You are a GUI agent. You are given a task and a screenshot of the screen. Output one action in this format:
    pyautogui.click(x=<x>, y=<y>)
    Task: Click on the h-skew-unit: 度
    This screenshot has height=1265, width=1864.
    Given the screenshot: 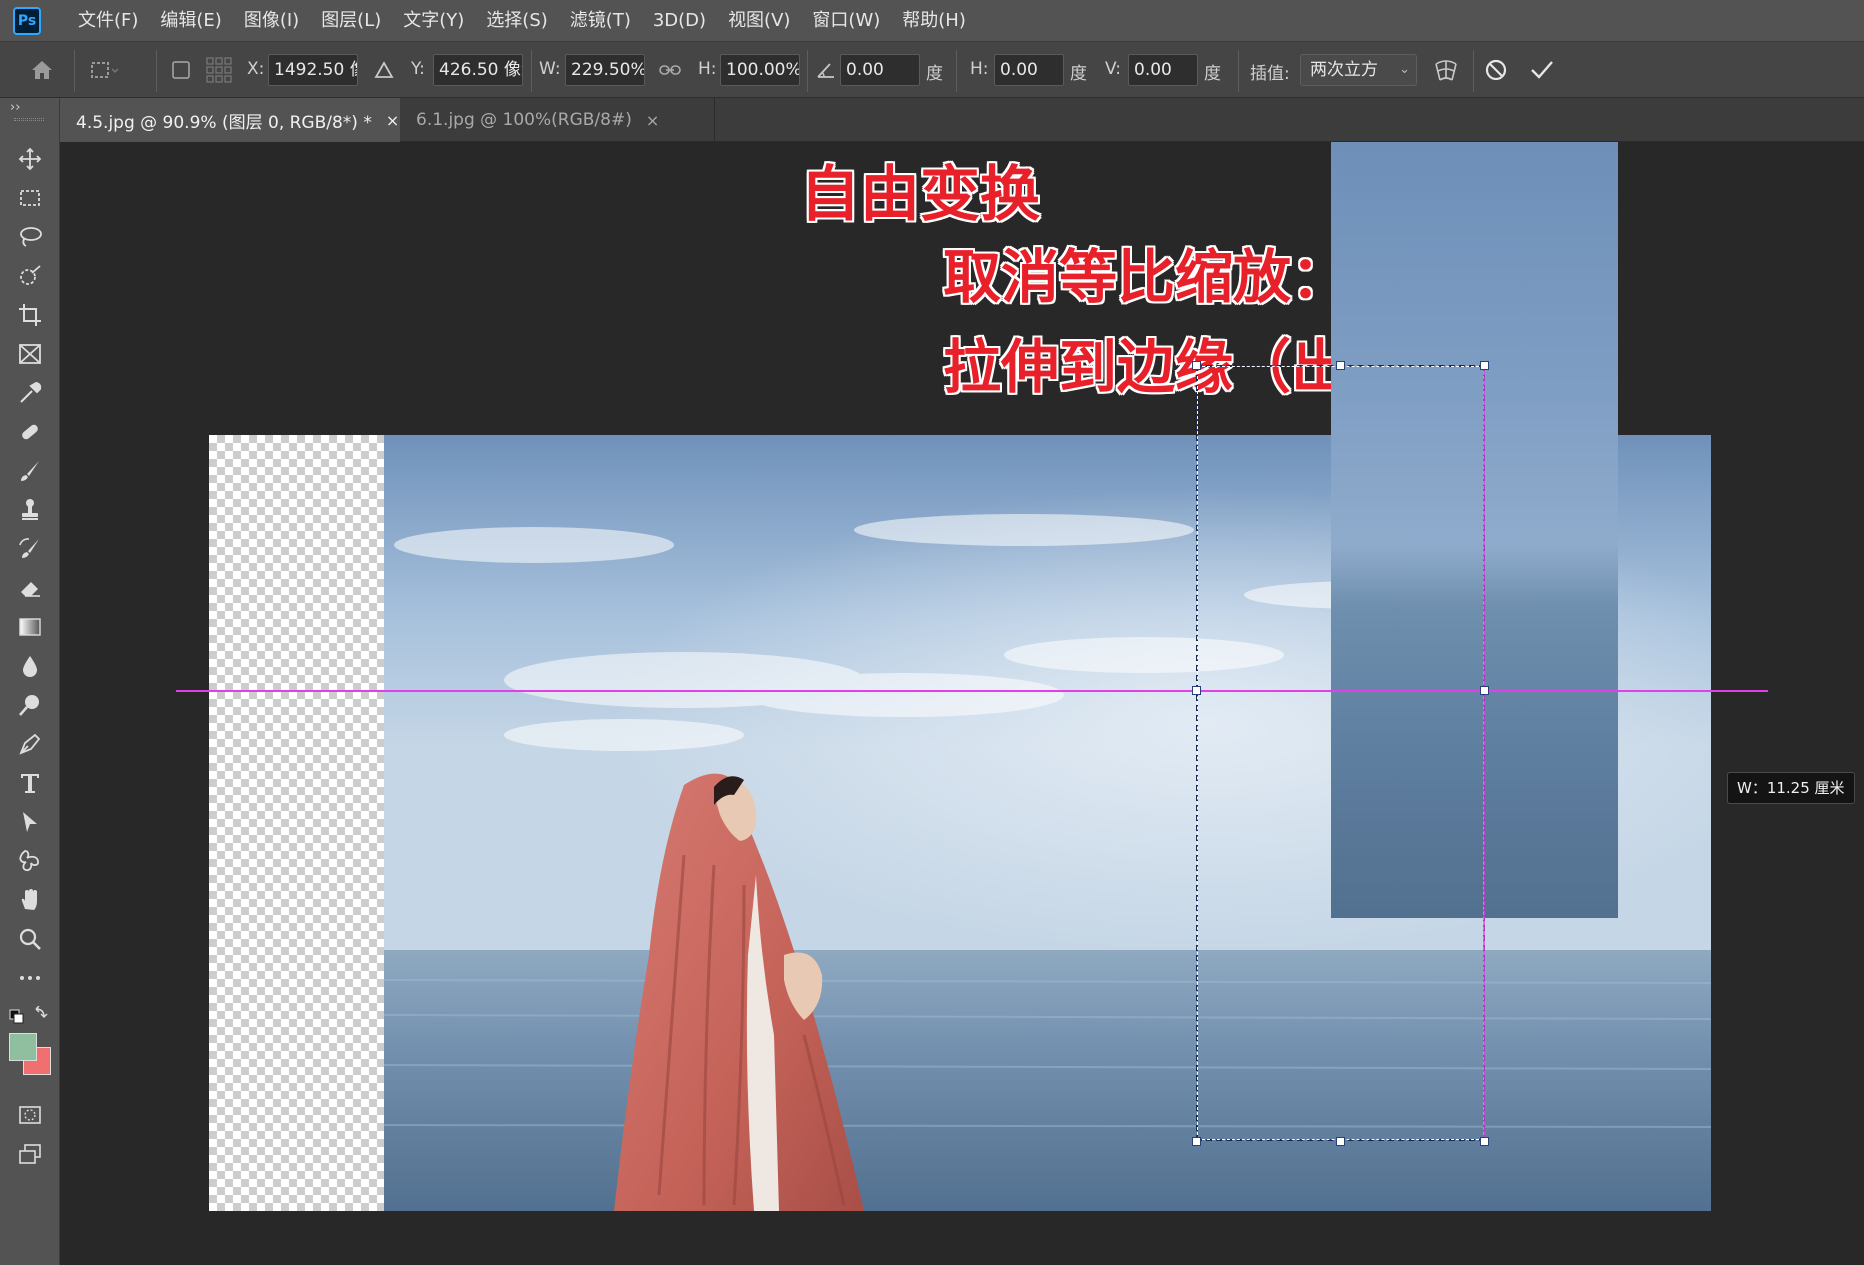 What is the action you would take?
    pyautogui.click(x=1078, y=74)
    